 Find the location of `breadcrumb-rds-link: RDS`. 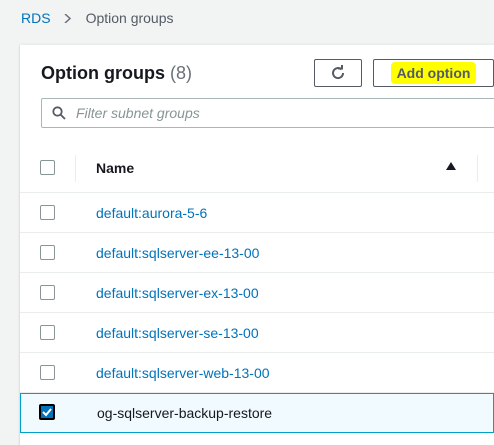

breadcrumb-rds-link: RDS is located at coordinates (36, 18).